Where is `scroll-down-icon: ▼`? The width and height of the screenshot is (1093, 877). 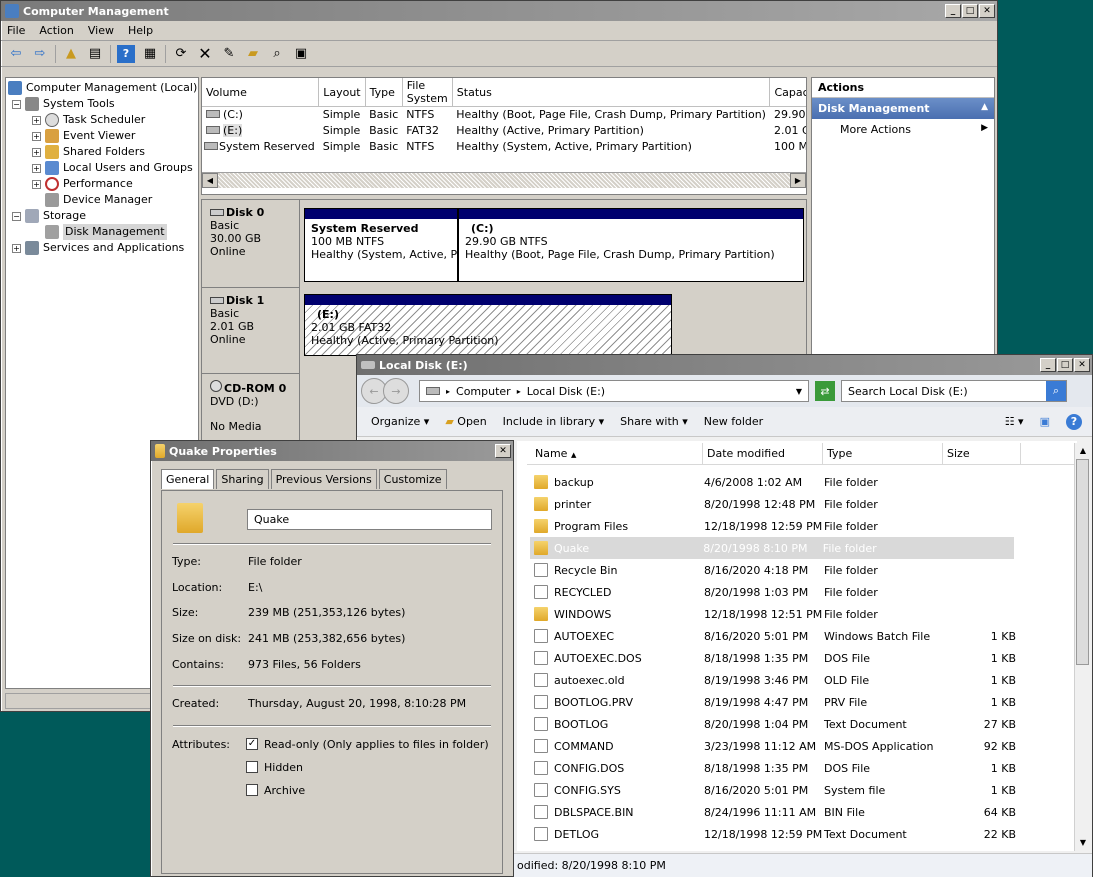
scroll-down-icon: ▼ is located at coordinates (1083, 843).